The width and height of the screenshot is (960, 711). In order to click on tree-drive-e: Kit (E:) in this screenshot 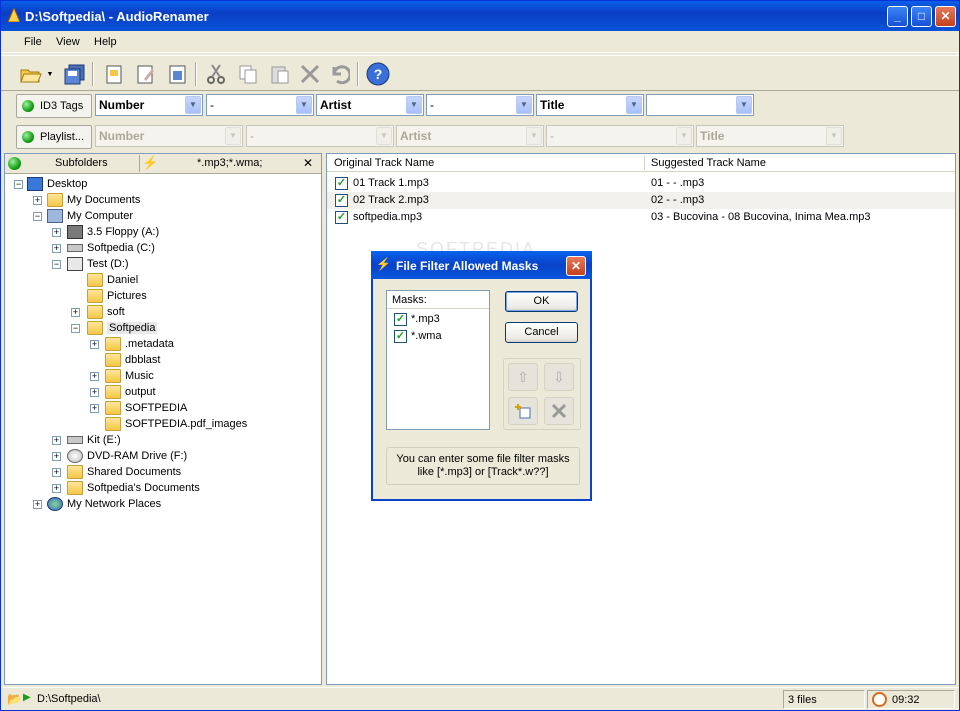, I will do `click(94, 440)`.